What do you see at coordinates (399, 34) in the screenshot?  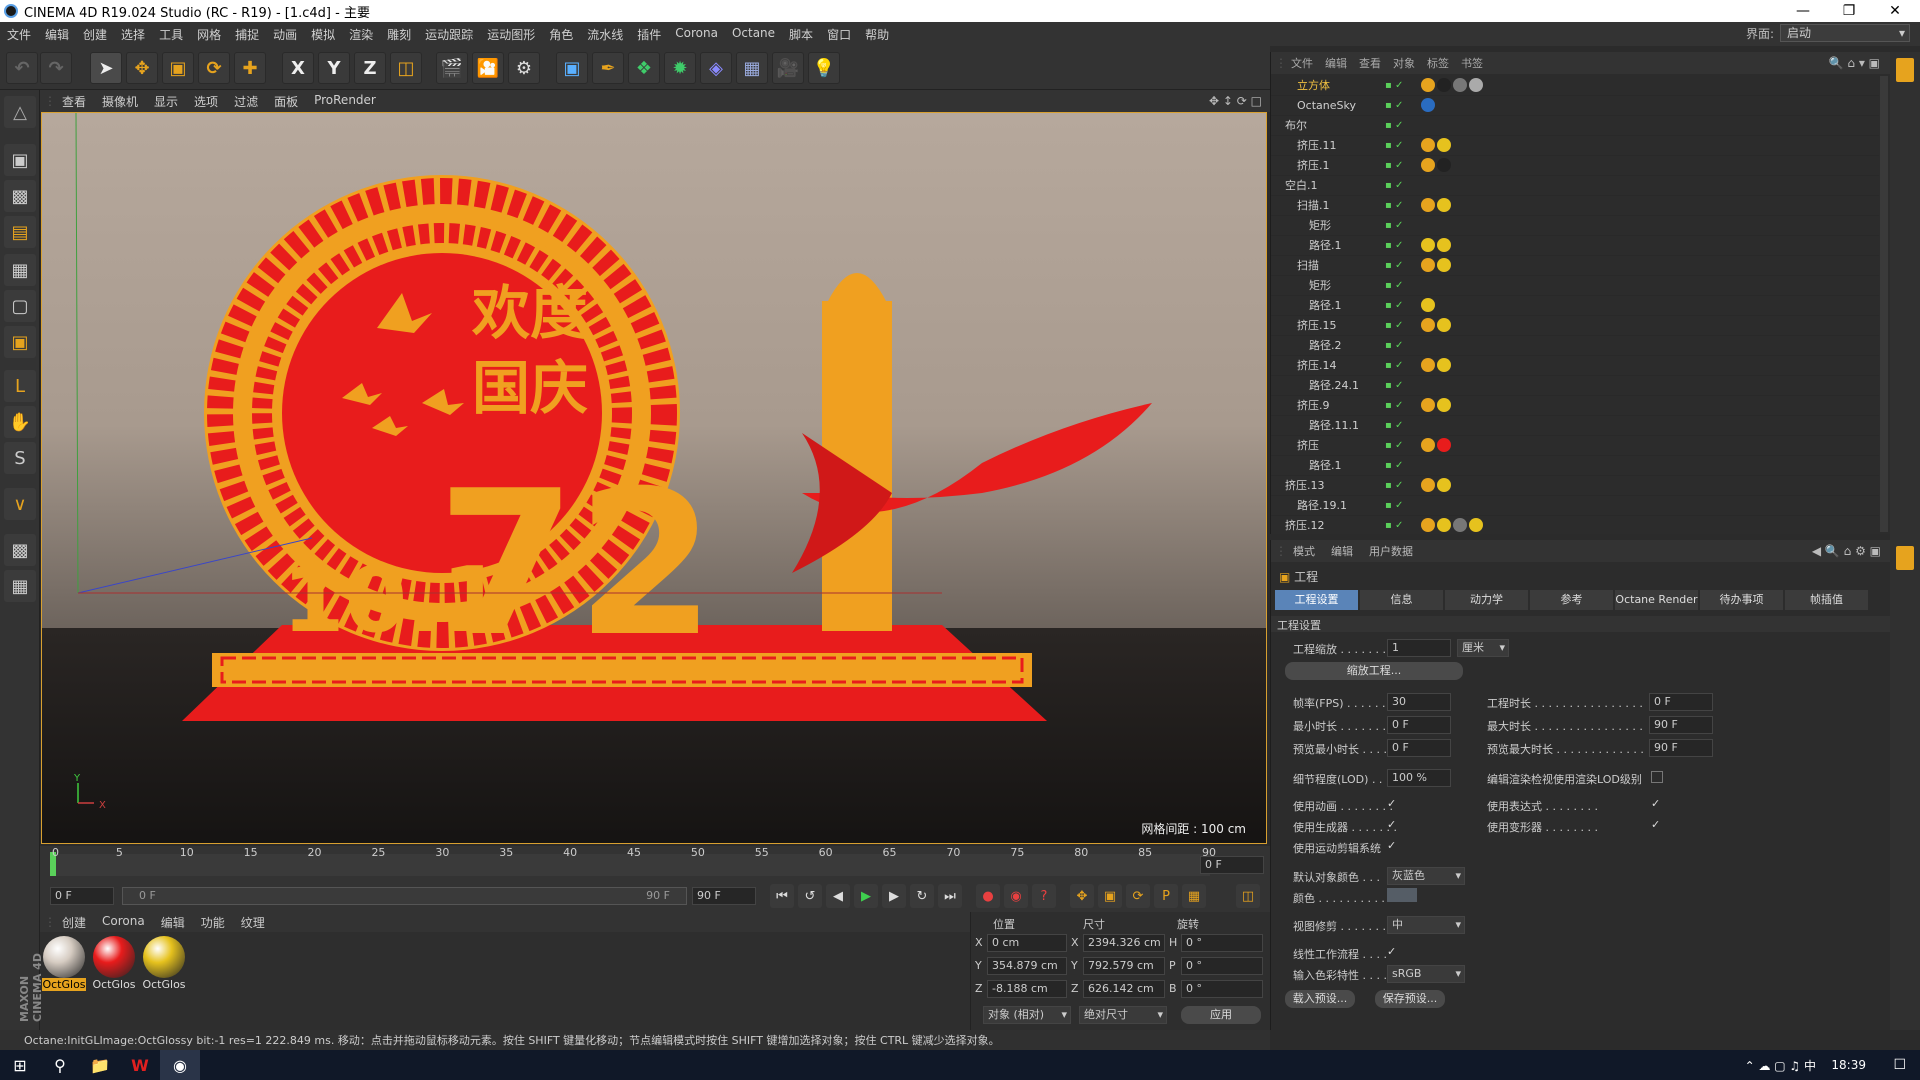 I see `menu-item: 雕刻` at bounding box center [399, 34].